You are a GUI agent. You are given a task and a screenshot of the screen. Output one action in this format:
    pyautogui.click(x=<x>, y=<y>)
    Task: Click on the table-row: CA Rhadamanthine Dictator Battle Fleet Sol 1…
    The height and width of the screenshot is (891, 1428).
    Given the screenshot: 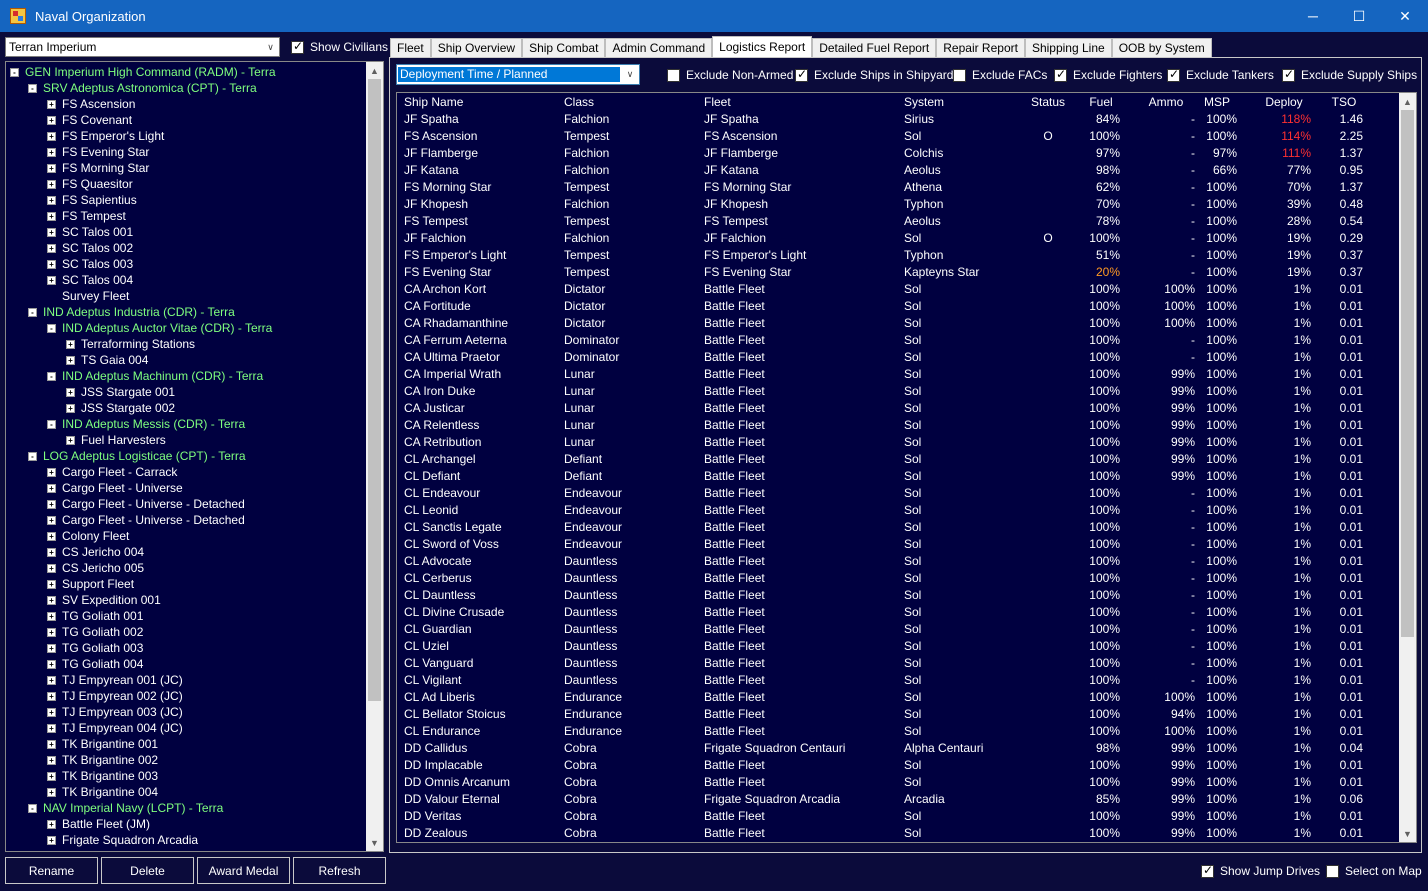 What is the action you would take?
    pyautogui.click(x=899, y=323)
    